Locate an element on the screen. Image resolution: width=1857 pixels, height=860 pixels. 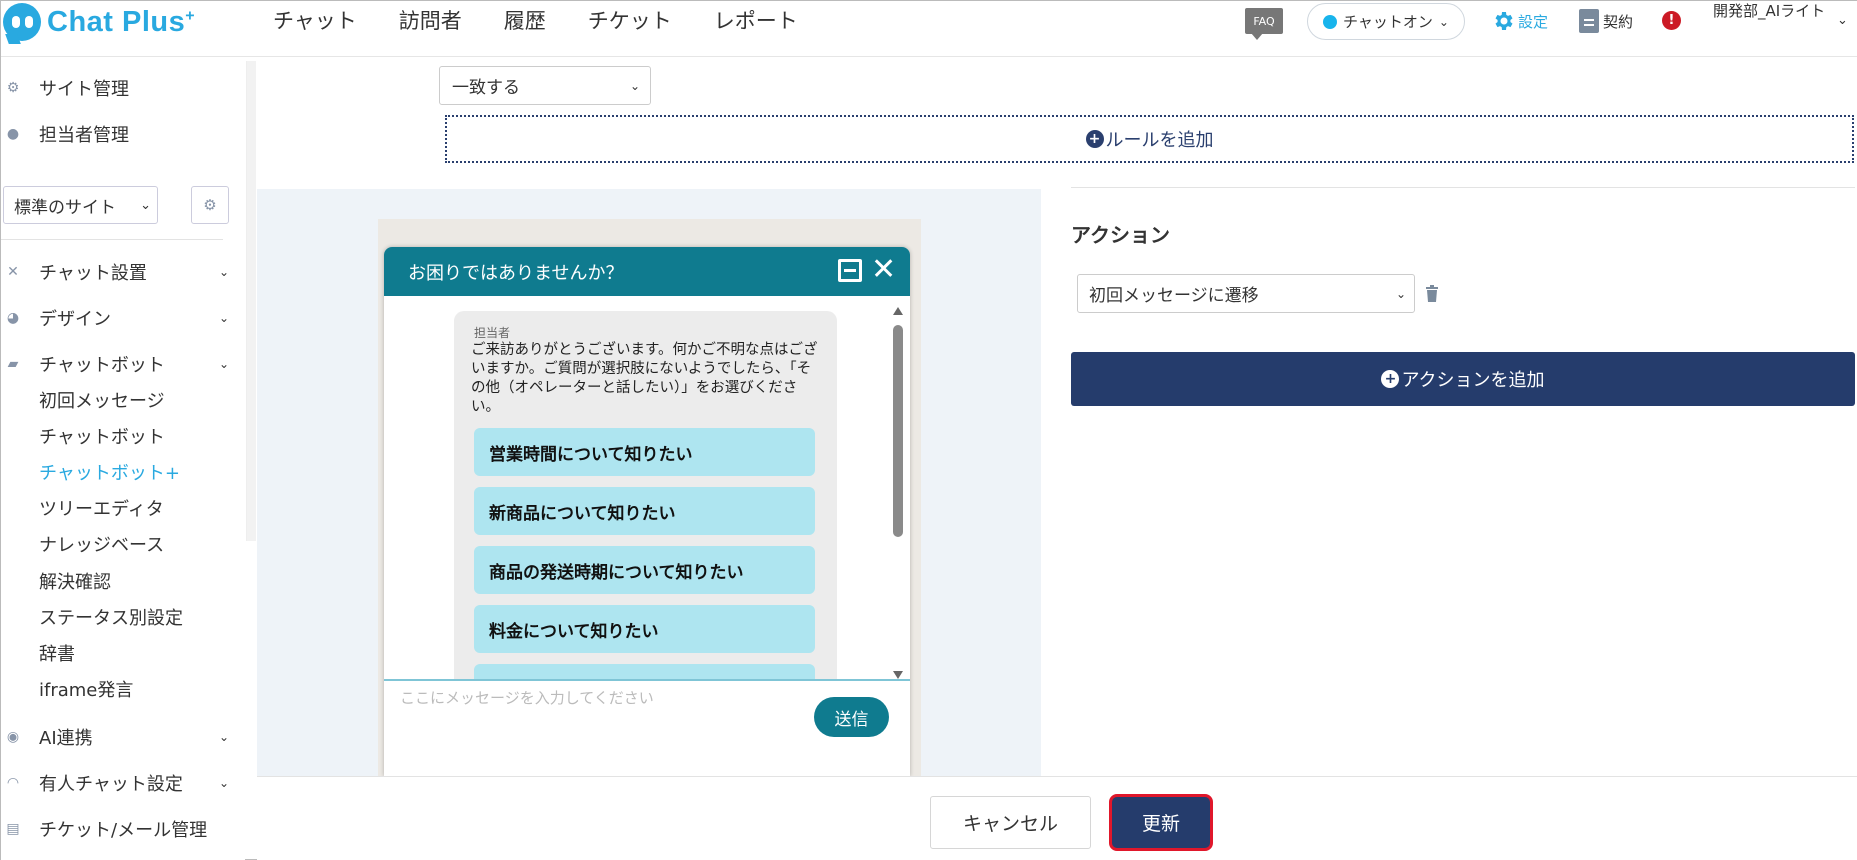
logo: Chat Plus+ is located at coordinates (99, 22).